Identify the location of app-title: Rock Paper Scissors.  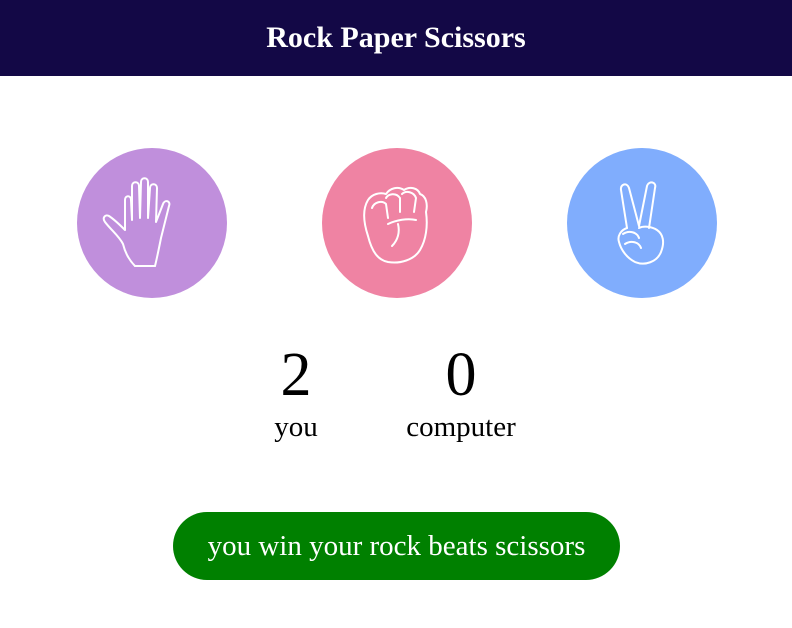
(396, 37).